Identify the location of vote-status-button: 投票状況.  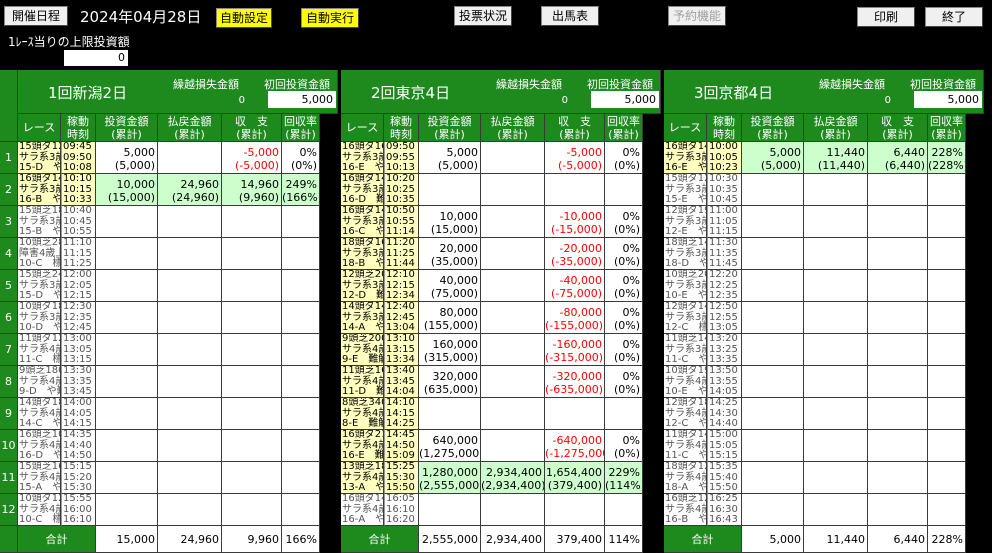
(483, 16).